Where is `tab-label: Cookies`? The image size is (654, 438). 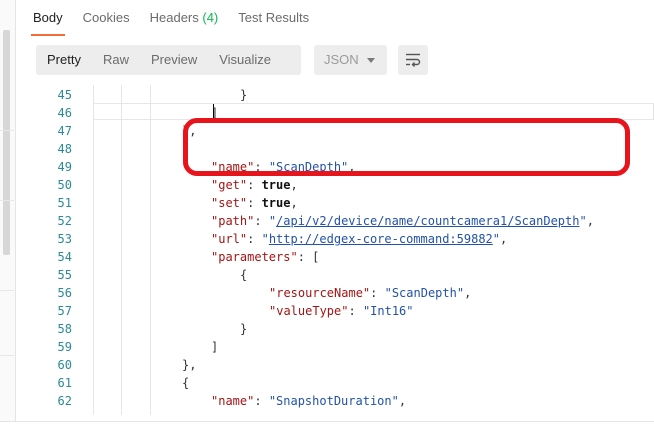
tab-label: Cookies is located at coordinates (106, 17).